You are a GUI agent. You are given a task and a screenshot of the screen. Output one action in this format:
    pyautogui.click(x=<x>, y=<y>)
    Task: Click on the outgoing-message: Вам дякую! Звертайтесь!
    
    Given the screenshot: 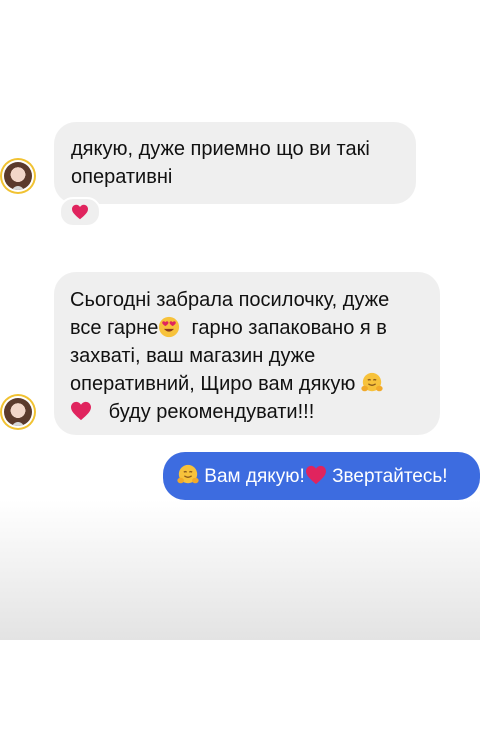 What is the action you would take?
    pyautogui.click(x=321, y=476)
    